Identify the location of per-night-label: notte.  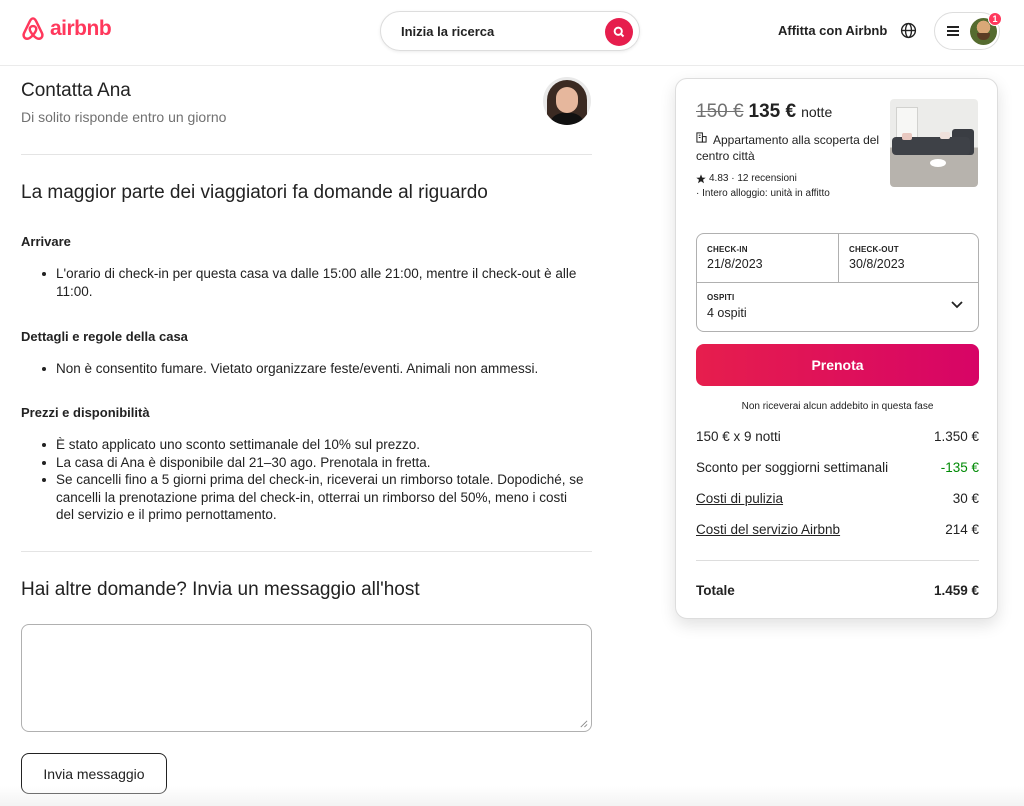
(817, 112).